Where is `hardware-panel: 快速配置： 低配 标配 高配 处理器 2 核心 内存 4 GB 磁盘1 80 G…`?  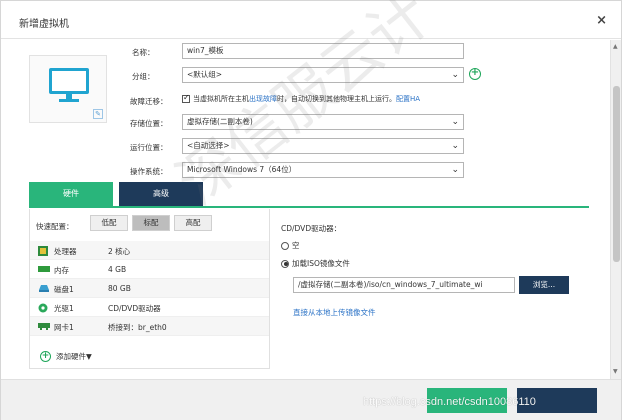 hardware-panel: 快速配置： 低配 标配 高配 处理器 2 核心 内存 4 GB 磁盘1 80 G… is located at coordinates (149, 289).